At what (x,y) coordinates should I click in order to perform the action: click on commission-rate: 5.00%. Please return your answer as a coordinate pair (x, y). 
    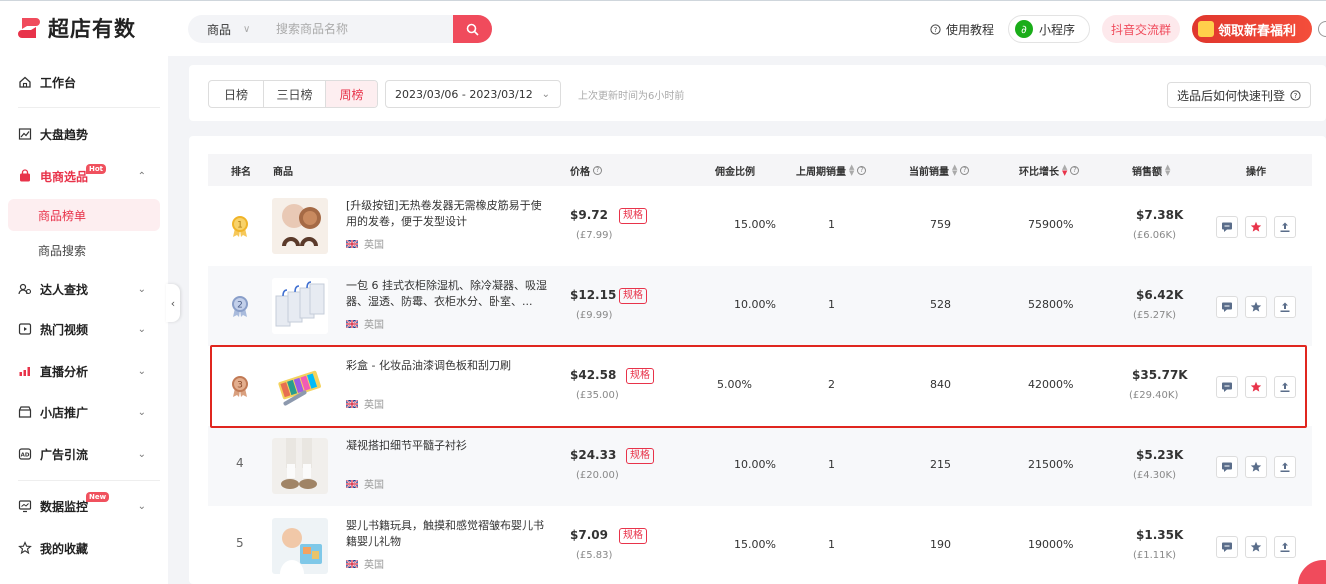
    Looking at the image, I should click on (734, 384).